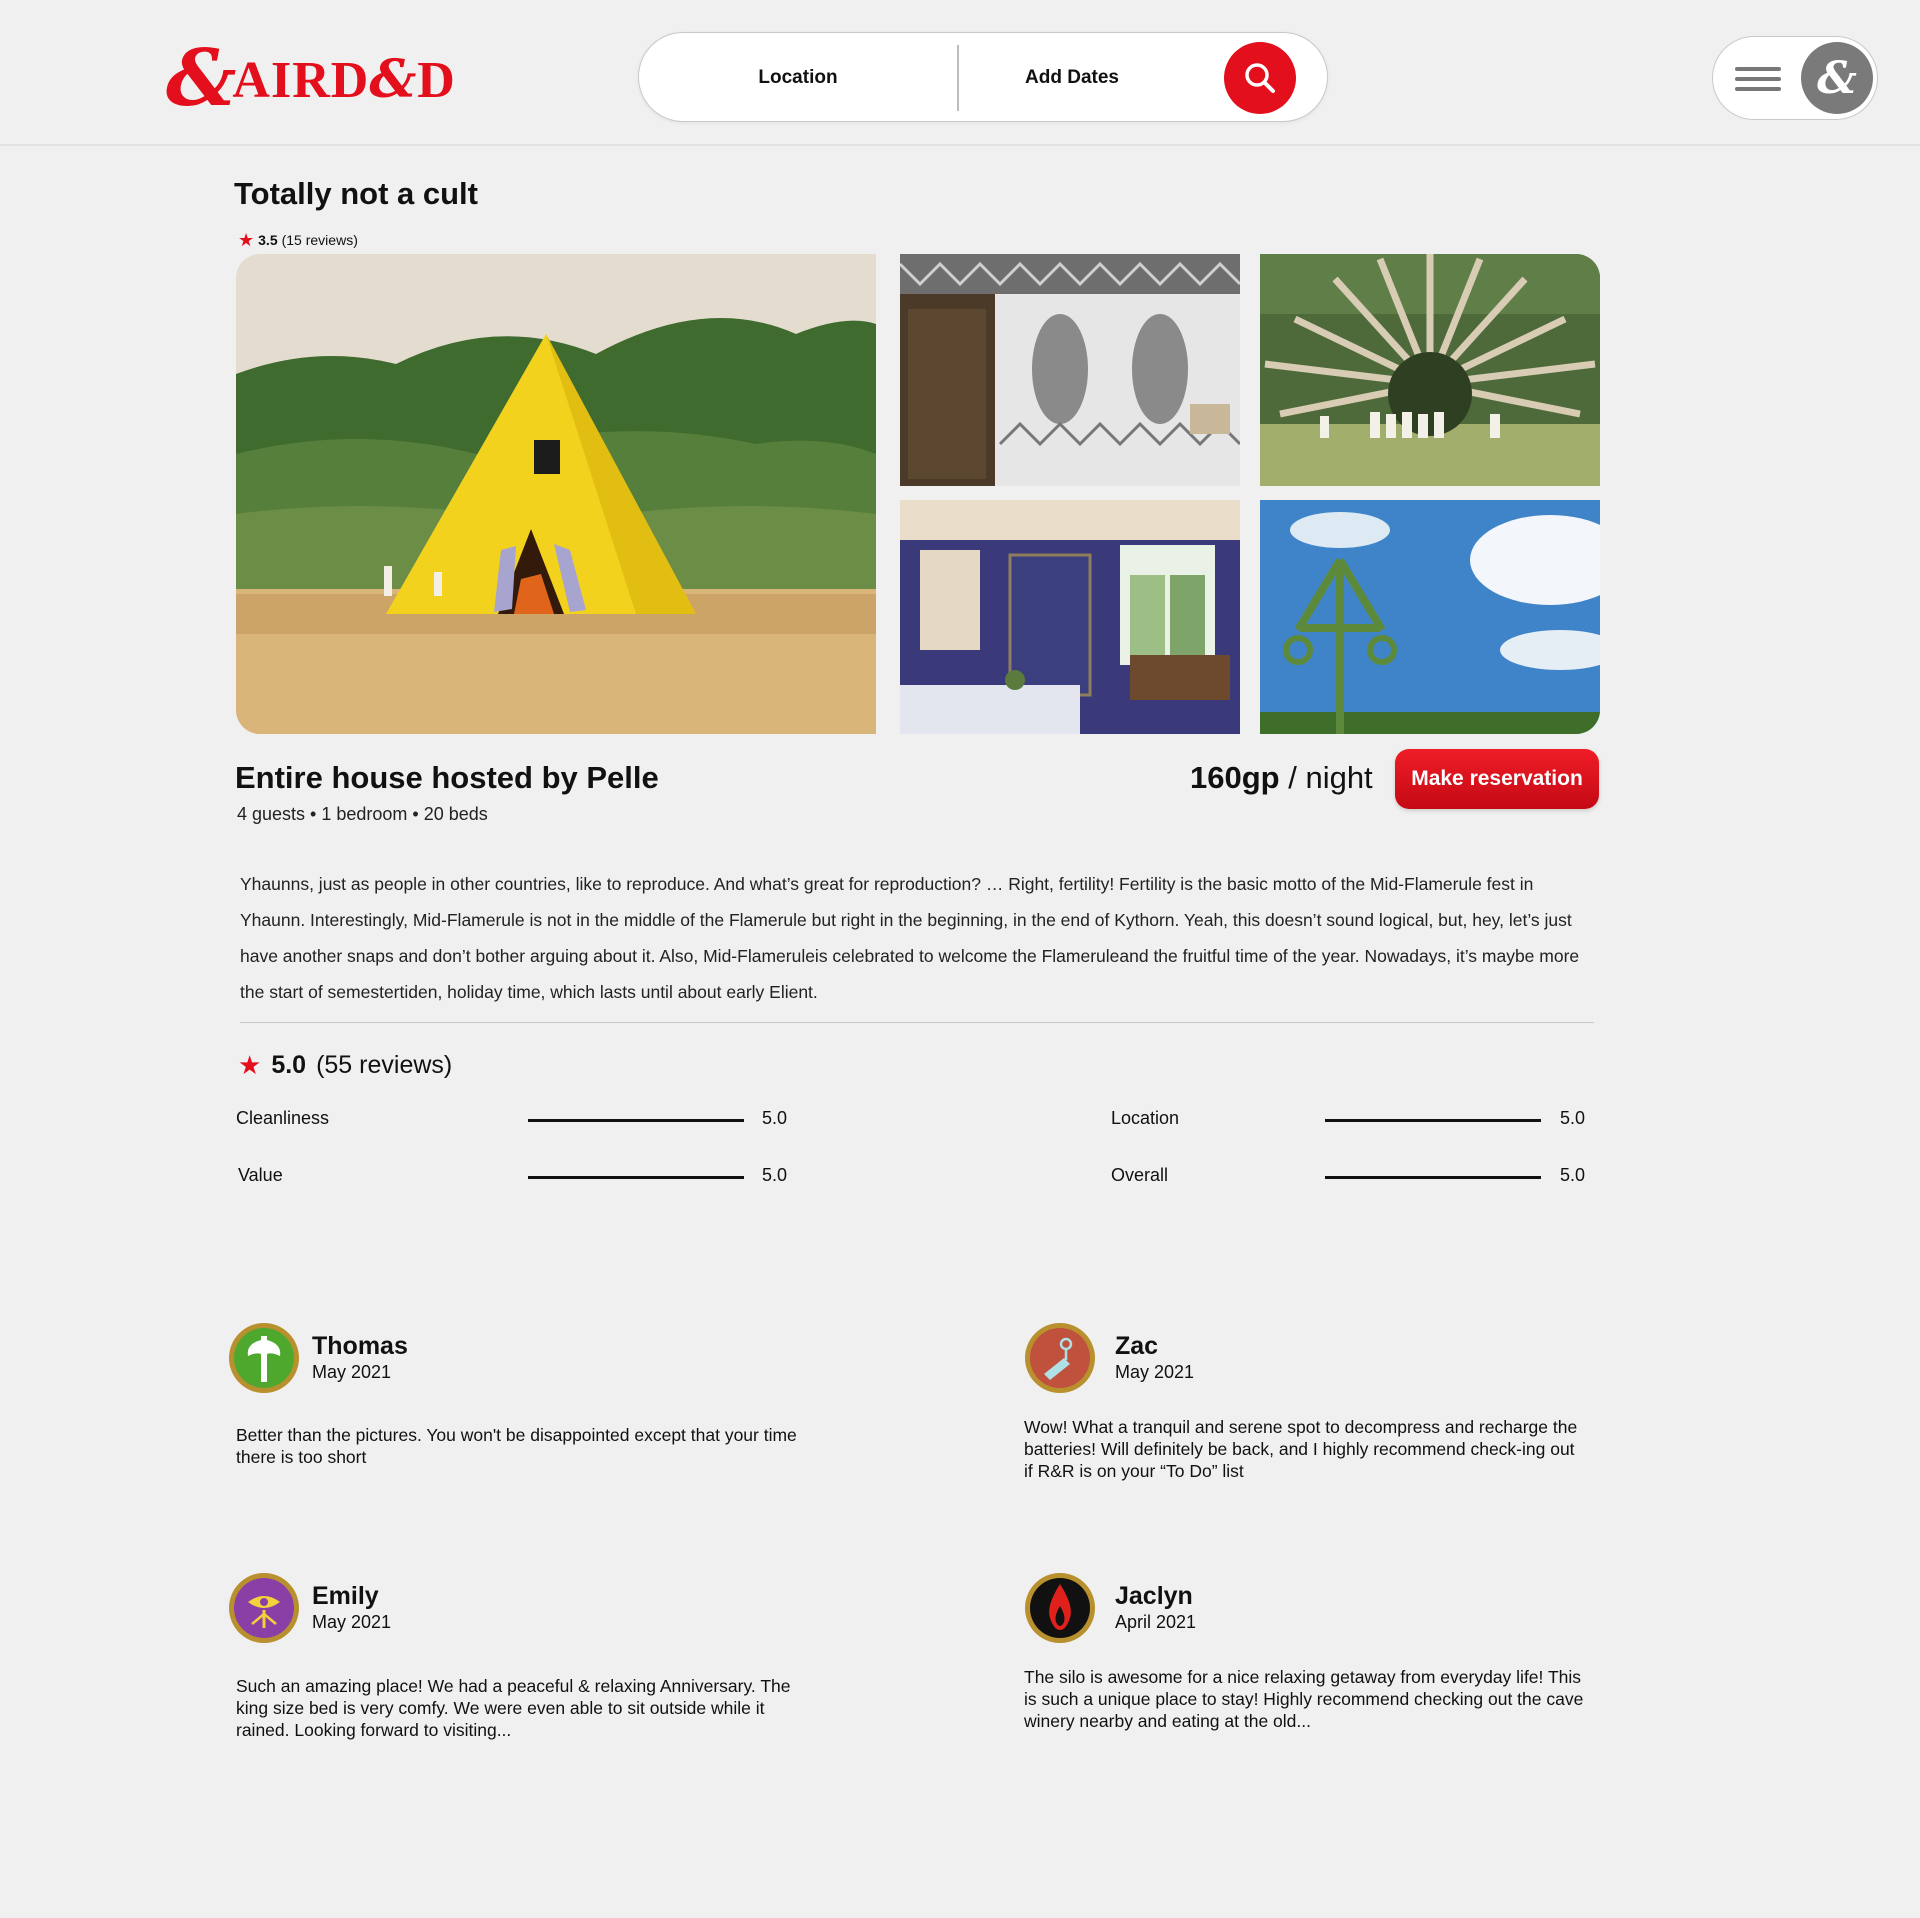  Describe the element at coordinates (319, 240) in the screenshot. I see `review-count: (15 reviews)` at that location.